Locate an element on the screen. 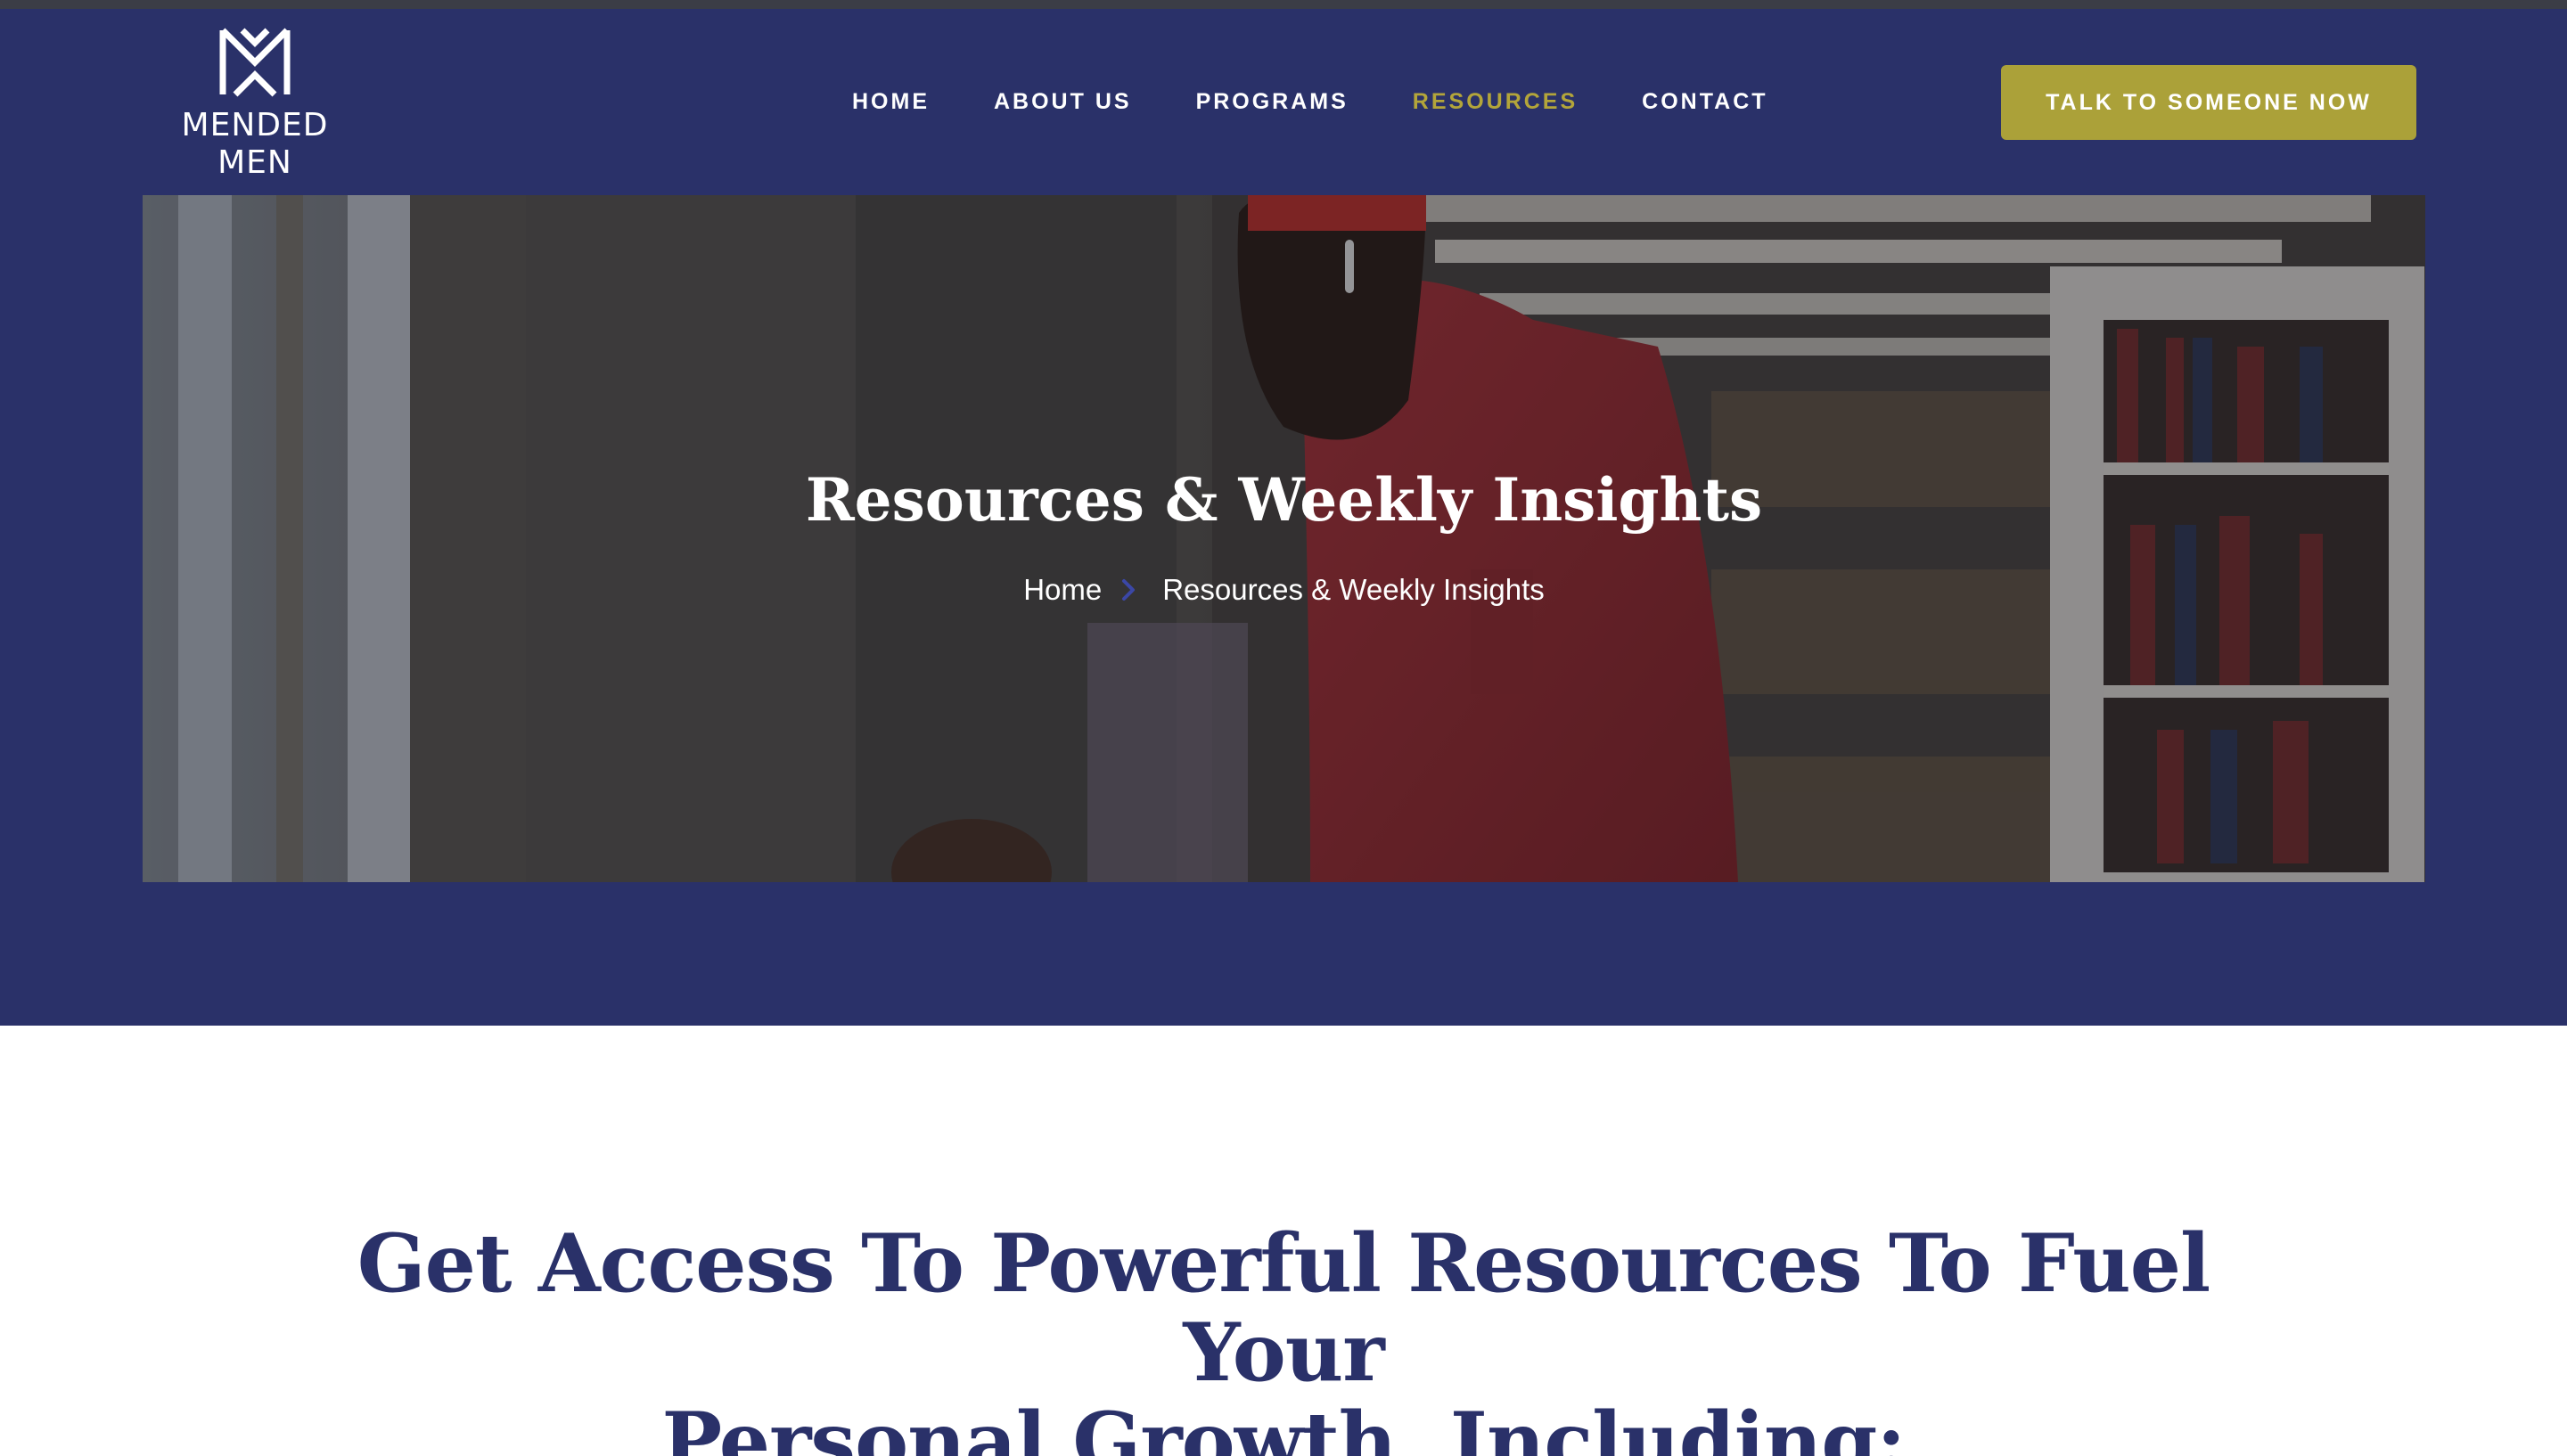  browser-top-strip is located at coordinates (1283, 5).